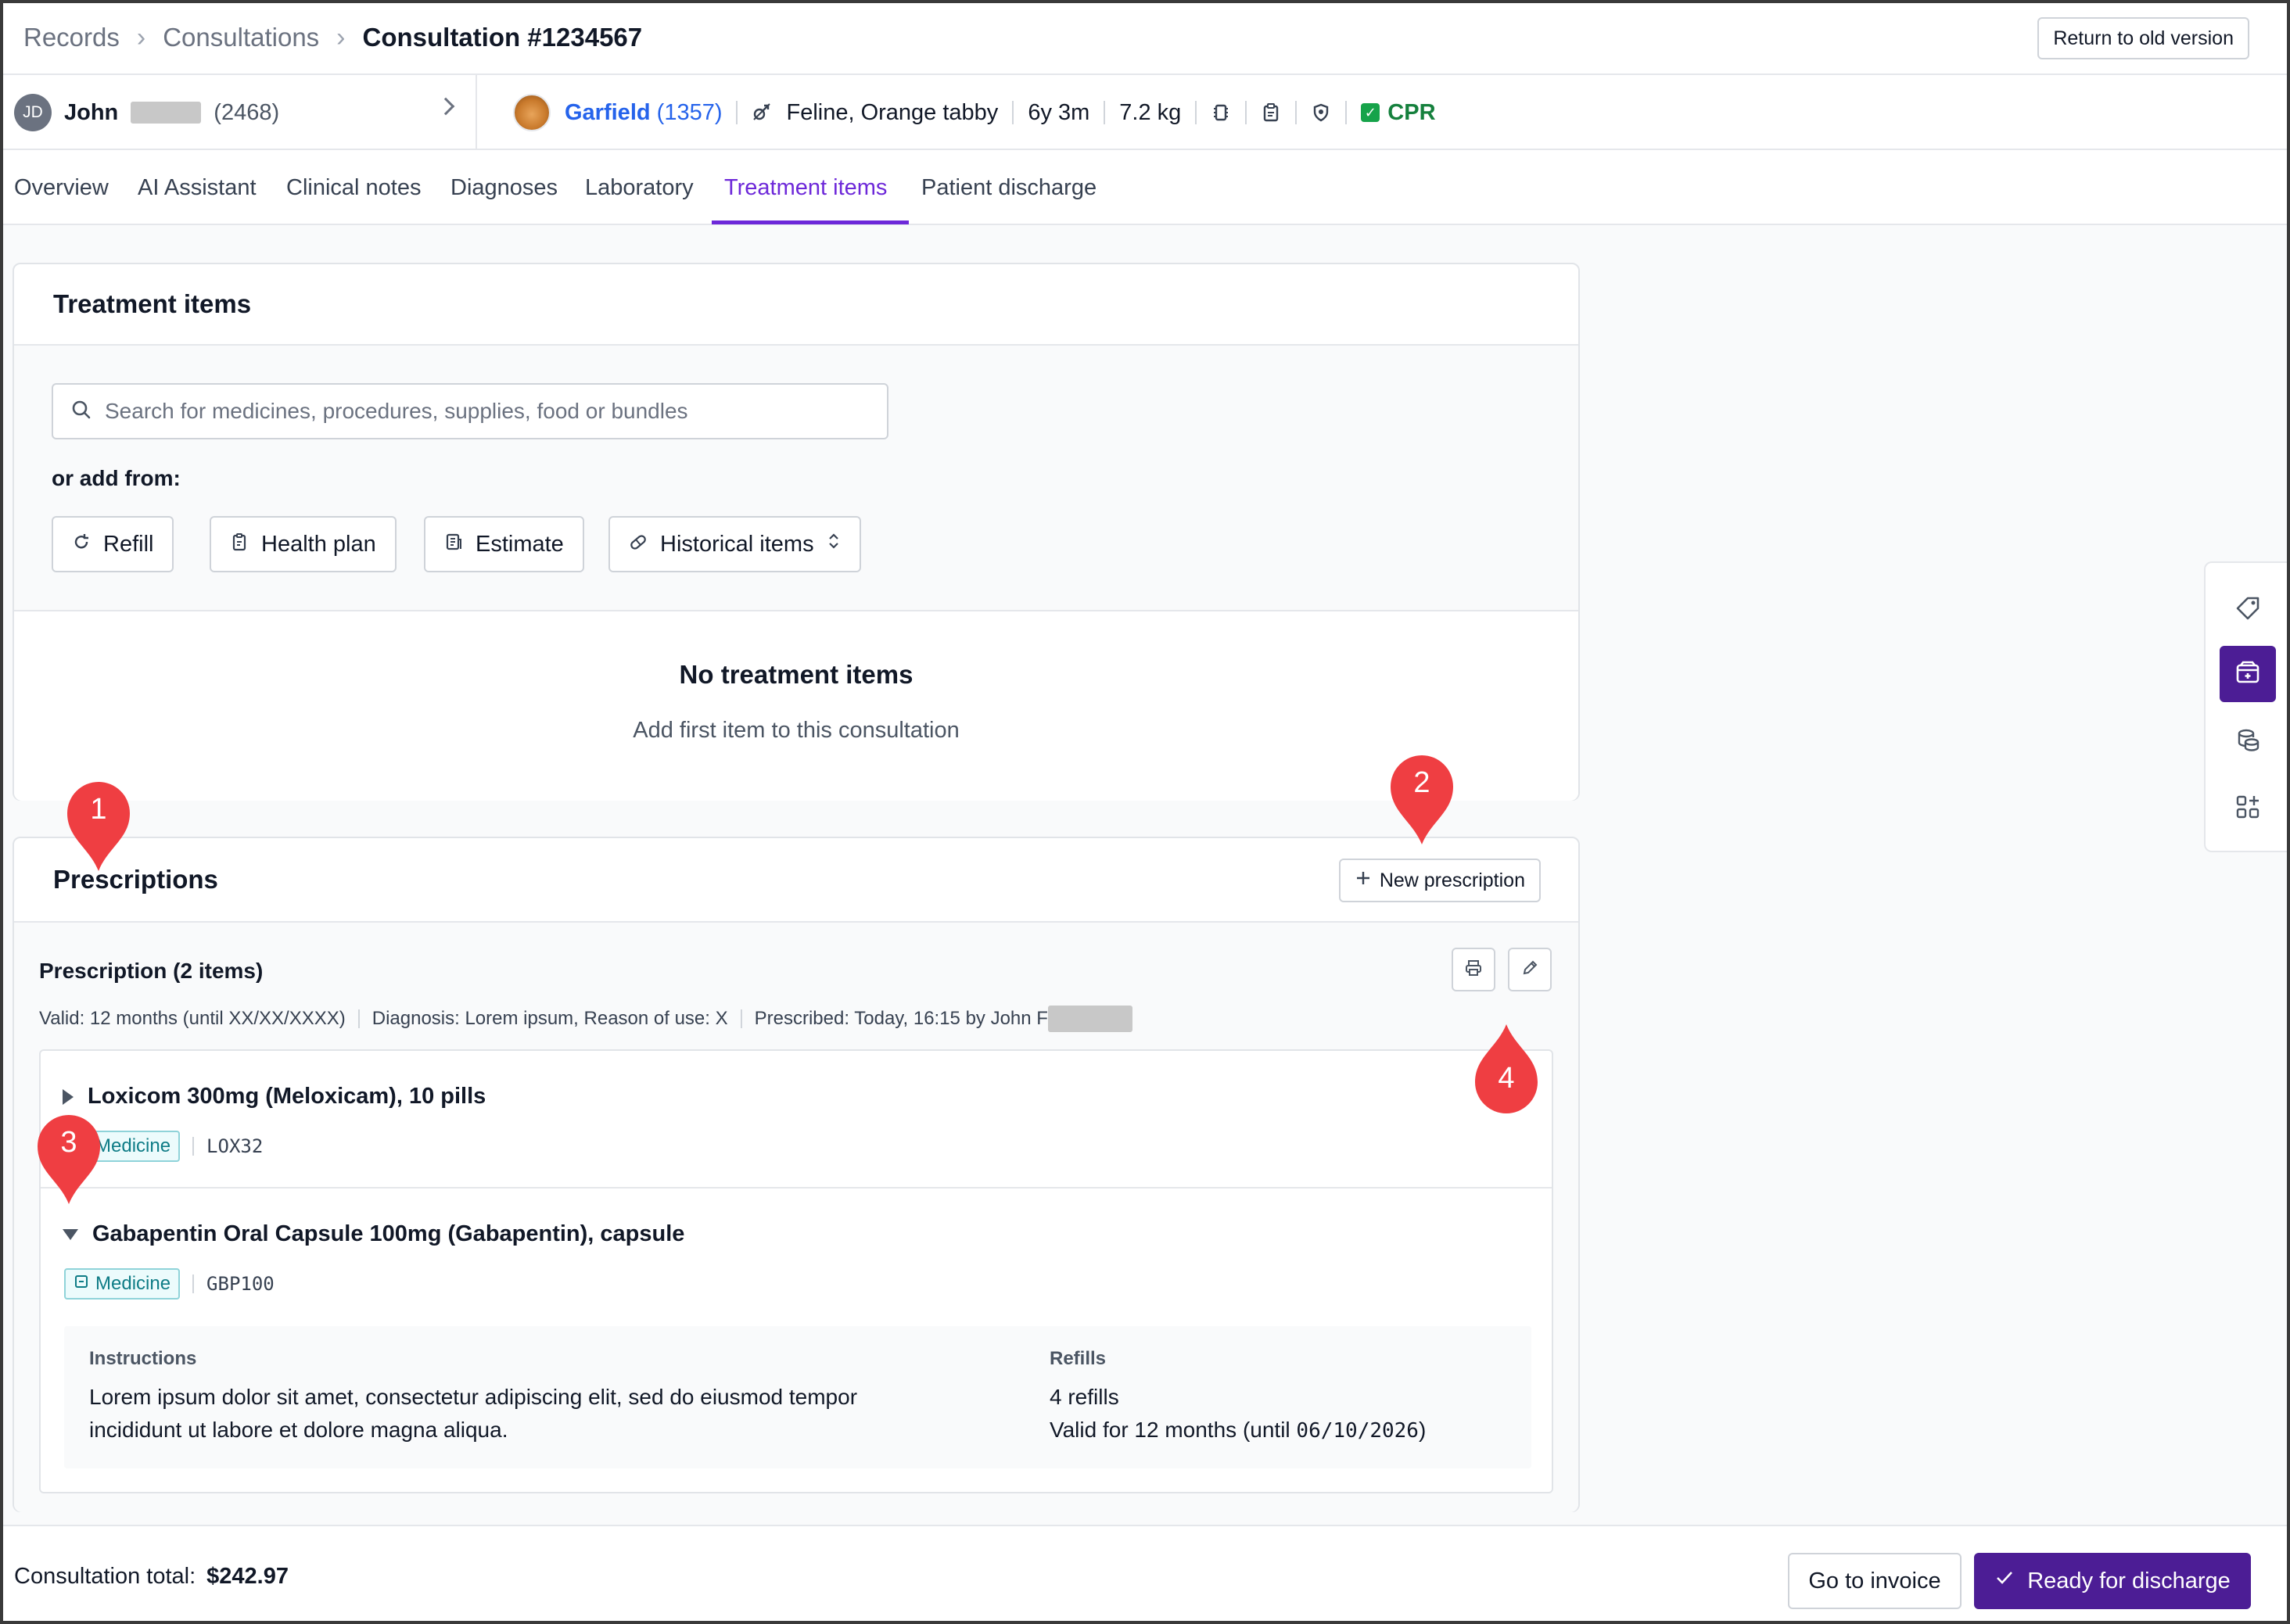 The image size is (2290, 1624). I want to click on rail-apps-button, so click(2248, 808).